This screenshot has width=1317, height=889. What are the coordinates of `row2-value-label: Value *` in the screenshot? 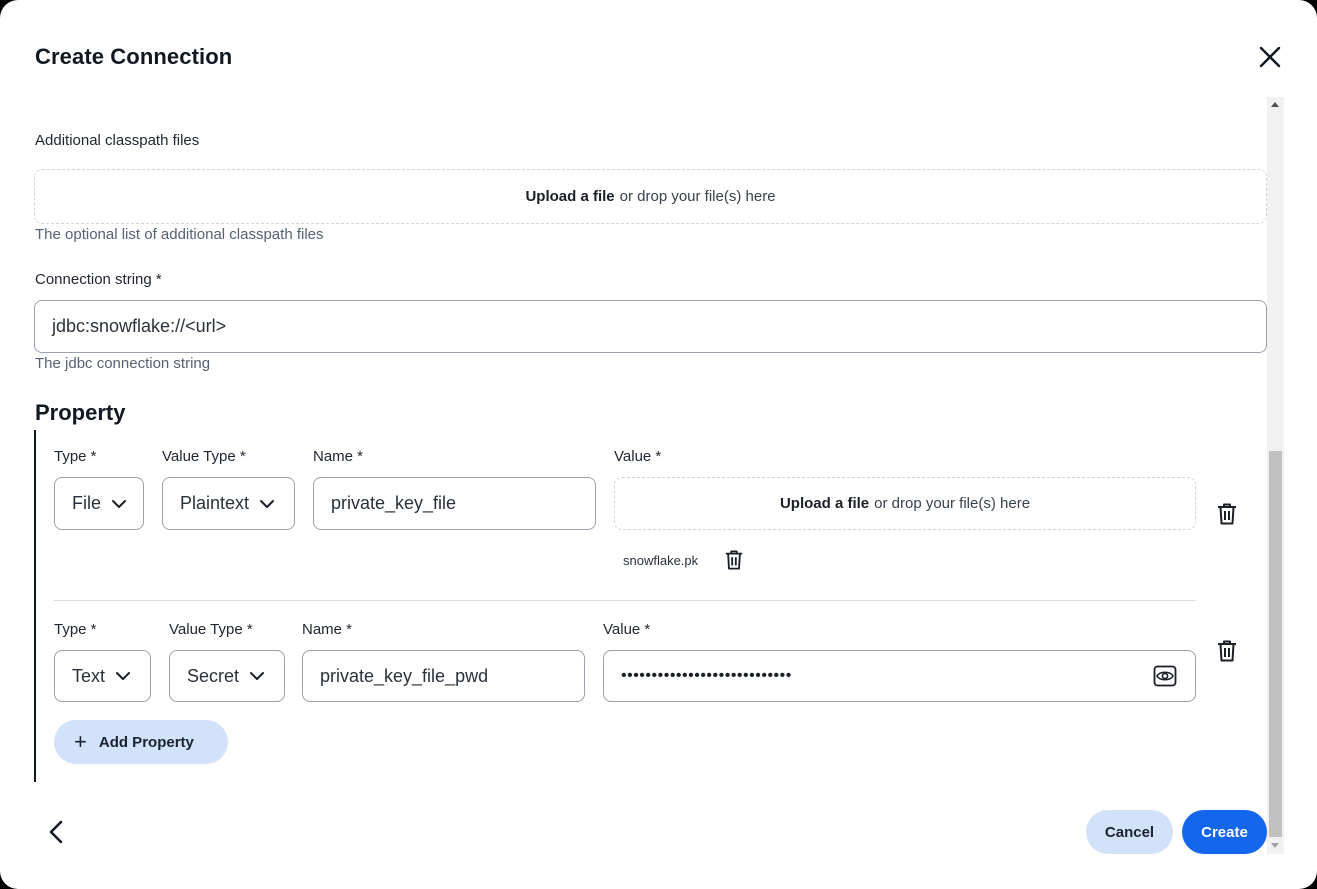 It's located at (627, 629).